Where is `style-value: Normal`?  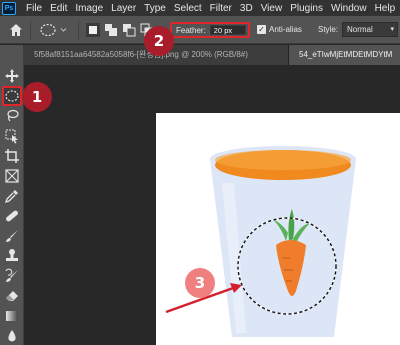
style-value: Normal is located at coordinates (360, 29).